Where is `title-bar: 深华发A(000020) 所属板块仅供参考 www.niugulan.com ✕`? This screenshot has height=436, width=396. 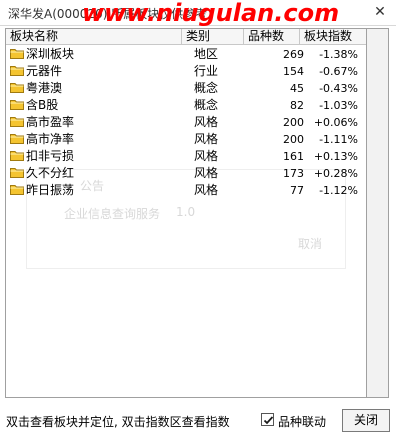 title-bar: 深华发A(000020) 所属板块仅供参考 www.niugulan.com ✕ is located at coordinates (198, 13).